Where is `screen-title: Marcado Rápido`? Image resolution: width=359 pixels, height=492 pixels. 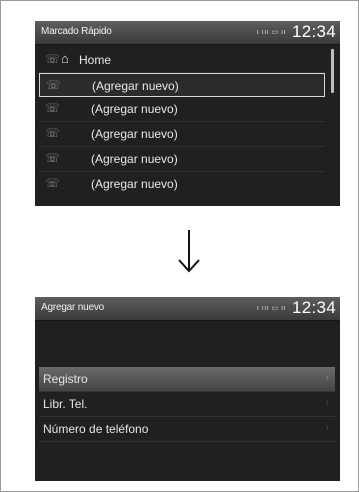 screen-title: Marcado Rápido is located at coordinates (76, 31).